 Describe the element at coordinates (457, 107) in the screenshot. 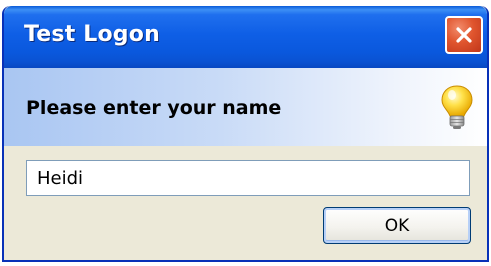

I see `lightbulb-icon` at that location.